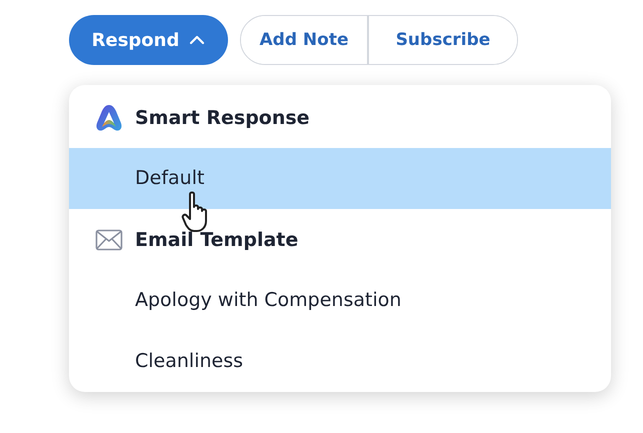  I want to click on action-button: Add Note, so click(305, 40).